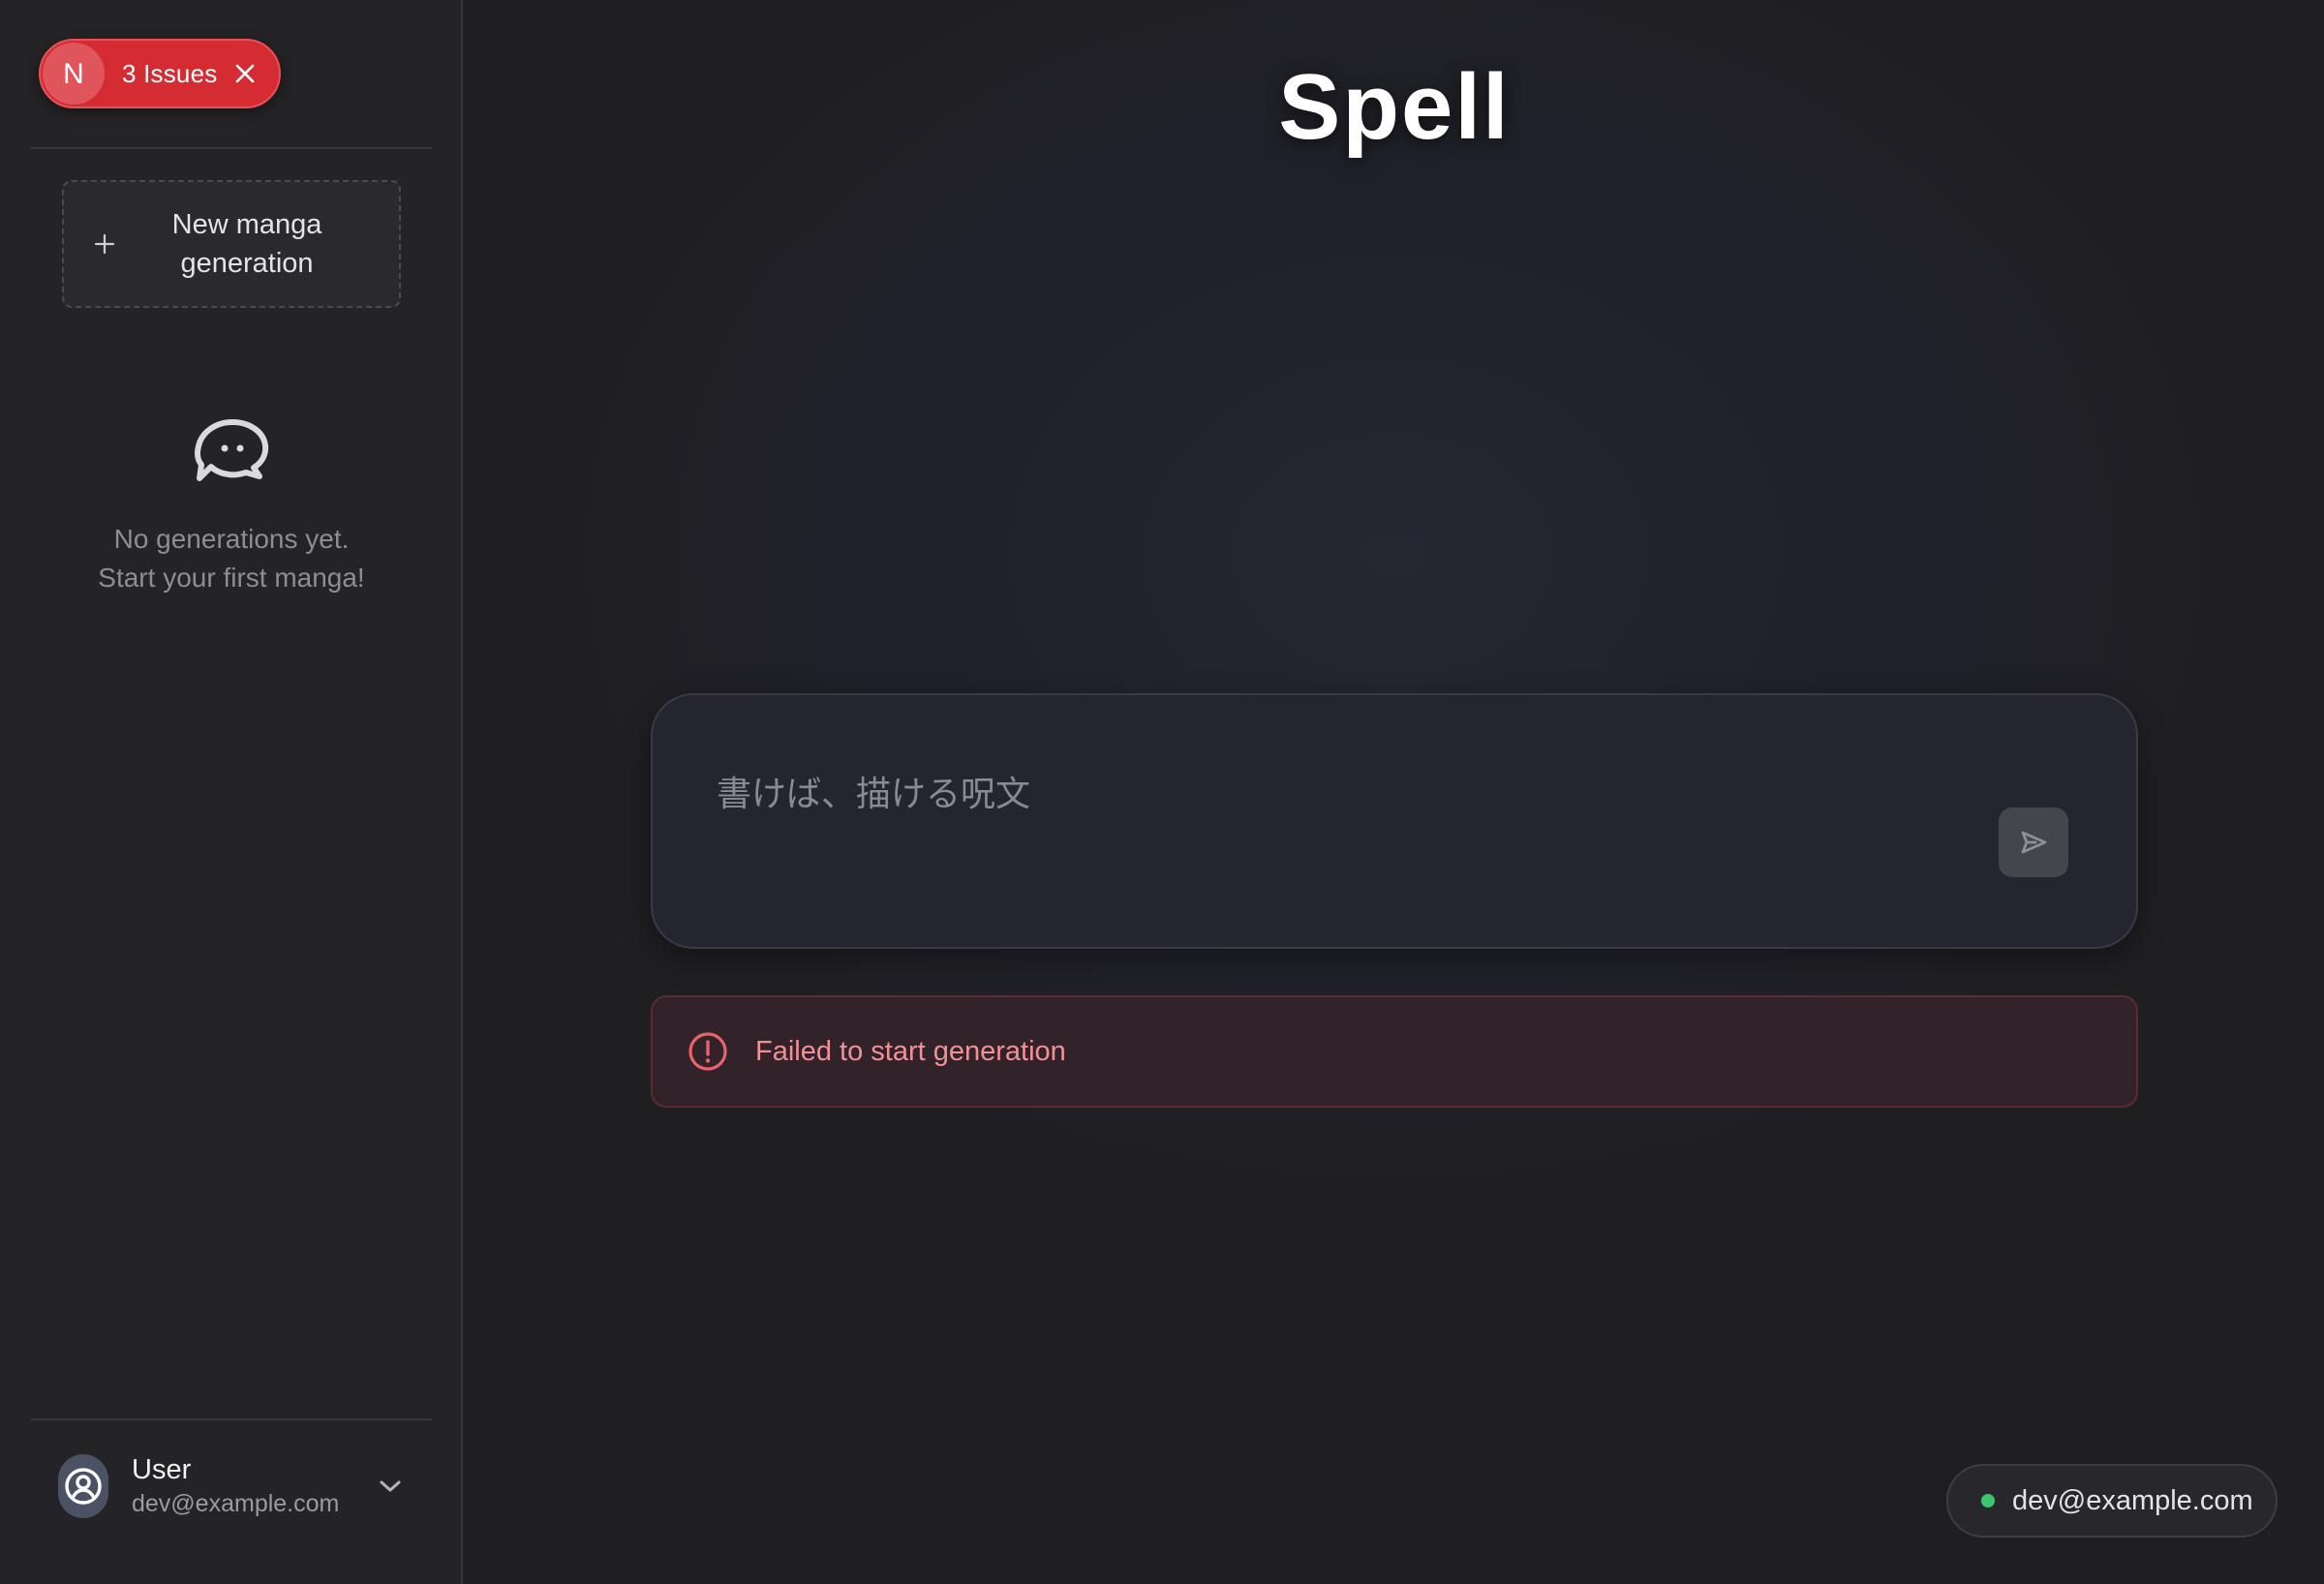 The width and height of the screenshot is (2324, 1584). What do you see at coordinates (708, 1052) in the screenshot?
I see `alert-circle-icon` at bounding box center [708, 1052].